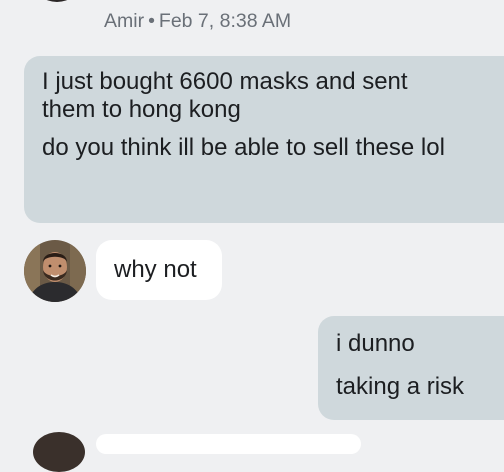 The width and height of the screenshot is (504, 472). What do you see at coordinates (375, 343) in the screenshot?
I see `message-text: i dunno` at bounding box center [375, 343].